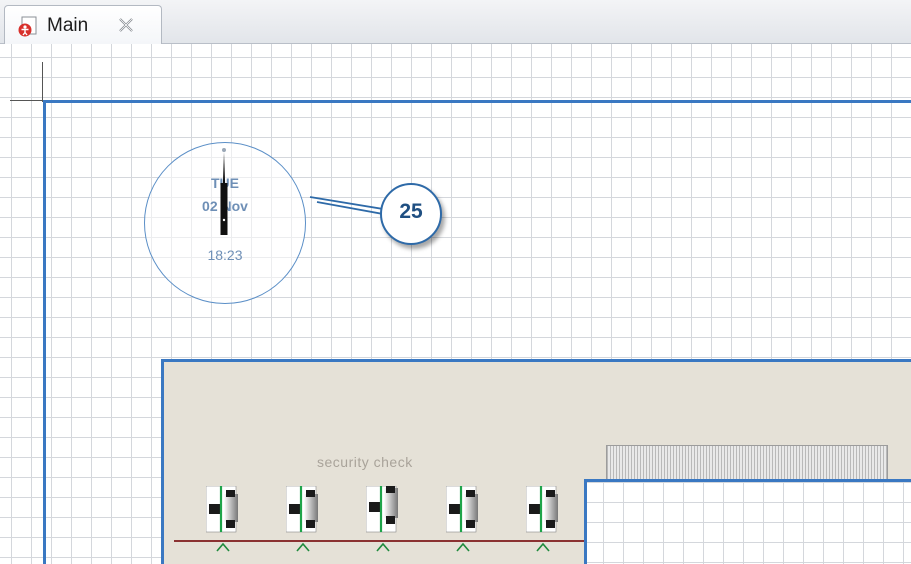 This screenshot has width=911, height=564. Describe the element at coordinates (477, 101) in the screenshot. I see `area-border-top` at that location.